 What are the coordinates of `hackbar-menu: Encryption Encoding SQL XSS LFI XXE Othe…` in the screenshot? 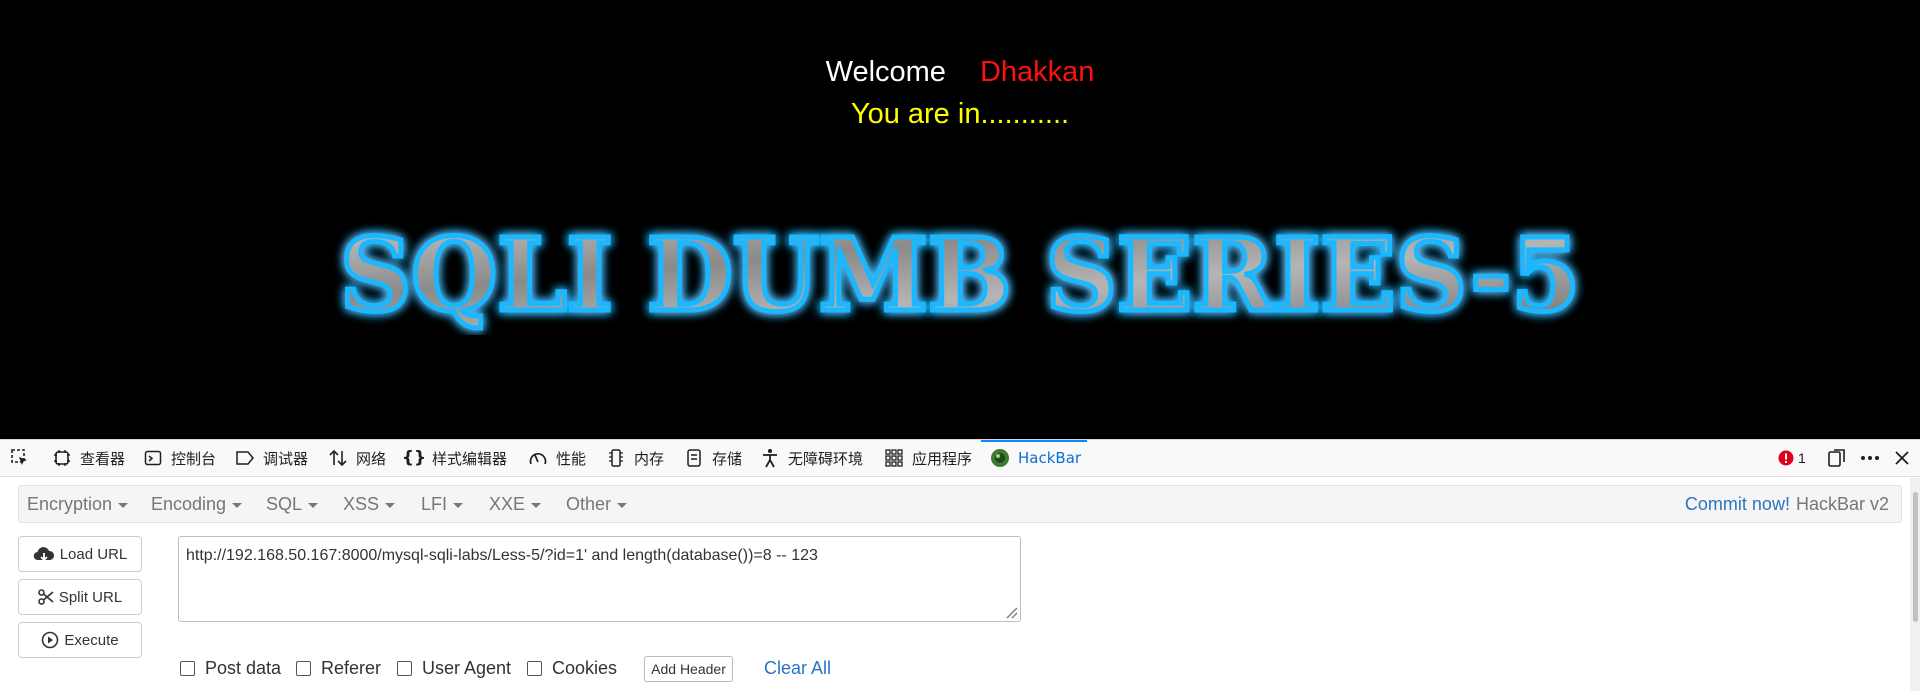 It's located at (960, 504).